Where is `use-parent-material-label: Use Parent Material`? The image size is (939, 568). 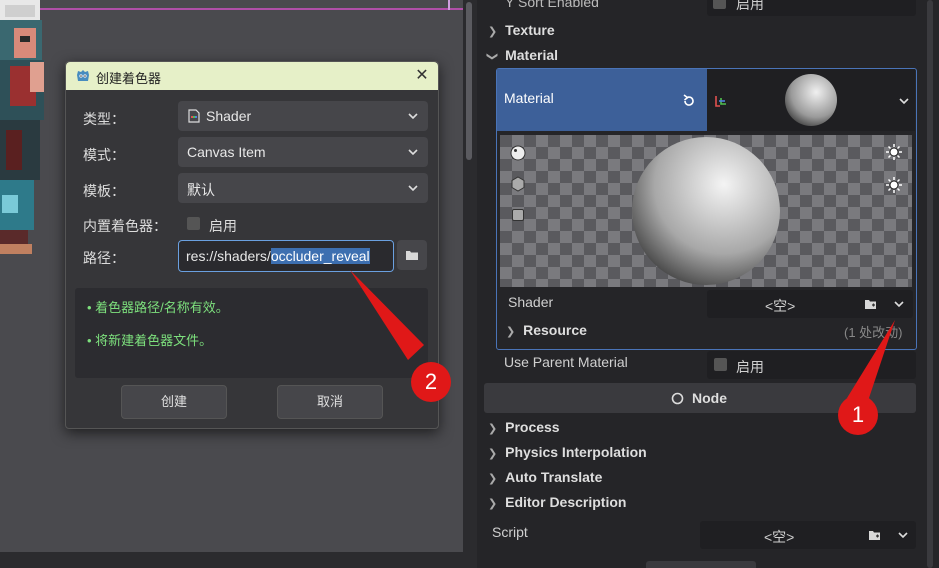 use-parent-material-label: Use Parent Material is located at coordinates (566, 362).